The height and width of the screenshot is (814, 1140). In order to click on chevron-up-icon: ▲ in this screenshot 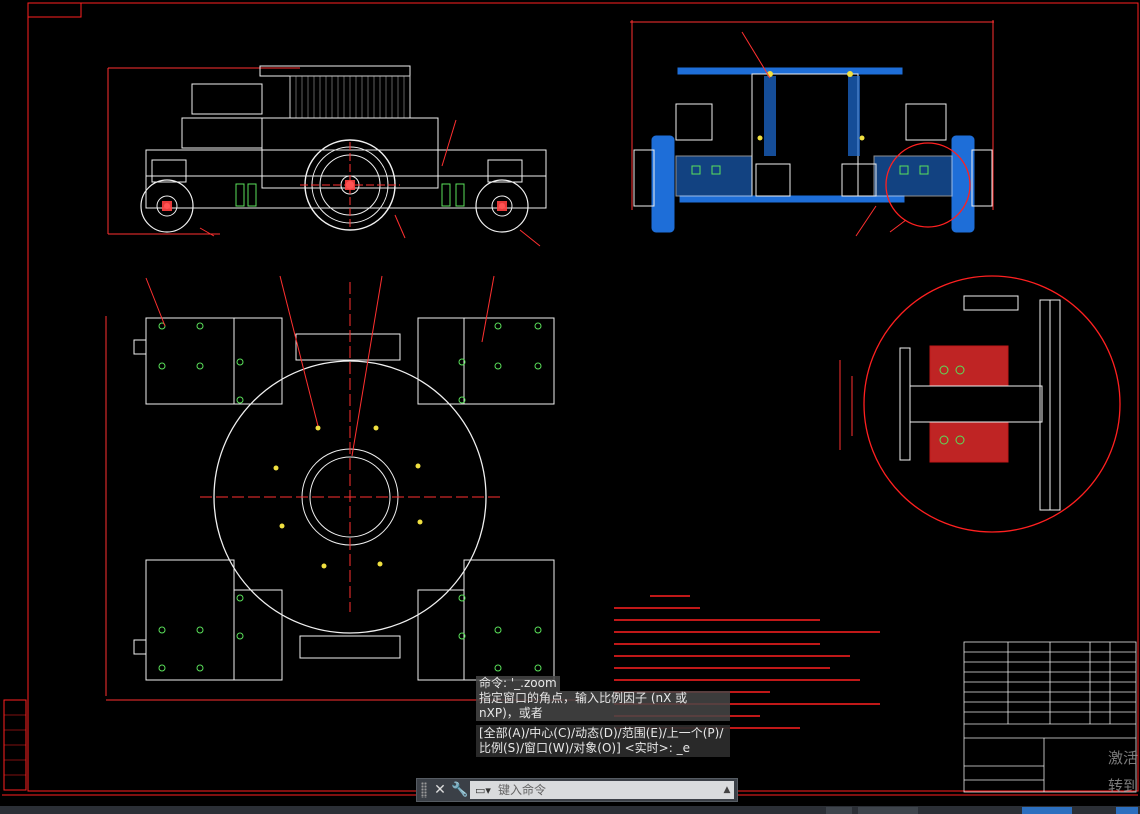, I will do `click(727, 790)`.